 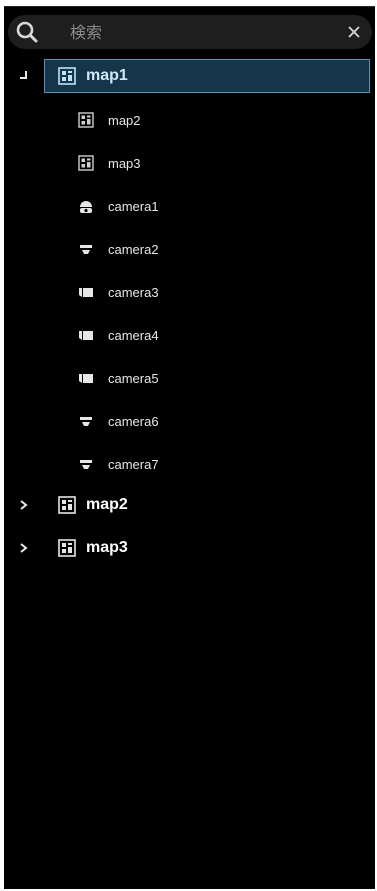 What do you see at coordinates (133, 378) in the screenshot?
I see `tree-item-label: camera5` at bounding box center [133, 378].